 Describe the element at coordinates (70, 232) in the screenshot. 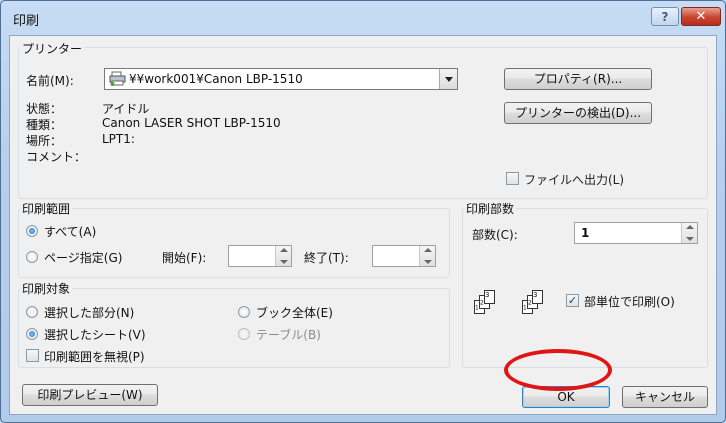

I see `range-all-label: すべて(A)` at that location.